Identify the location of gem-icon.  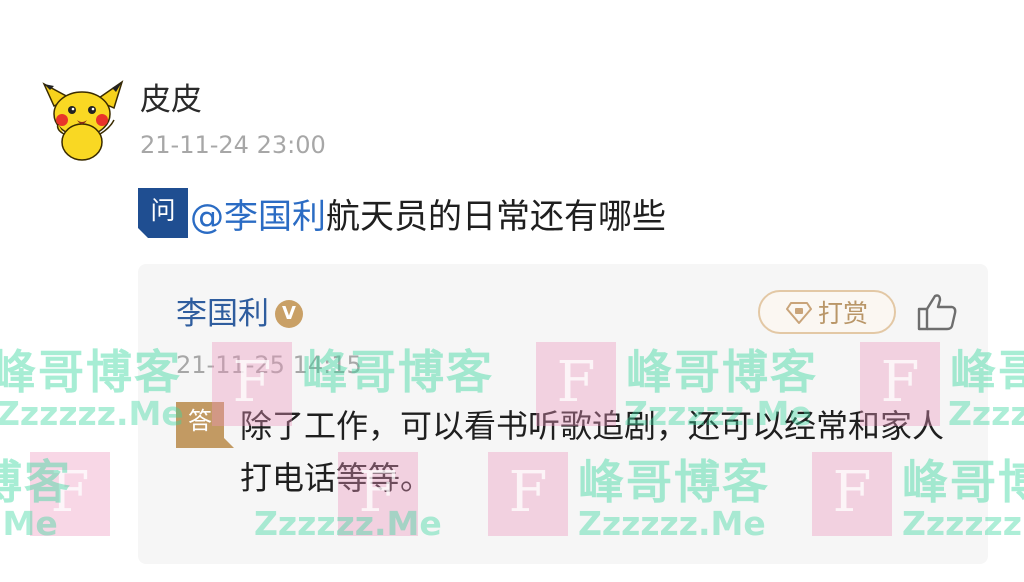
(798, 313).